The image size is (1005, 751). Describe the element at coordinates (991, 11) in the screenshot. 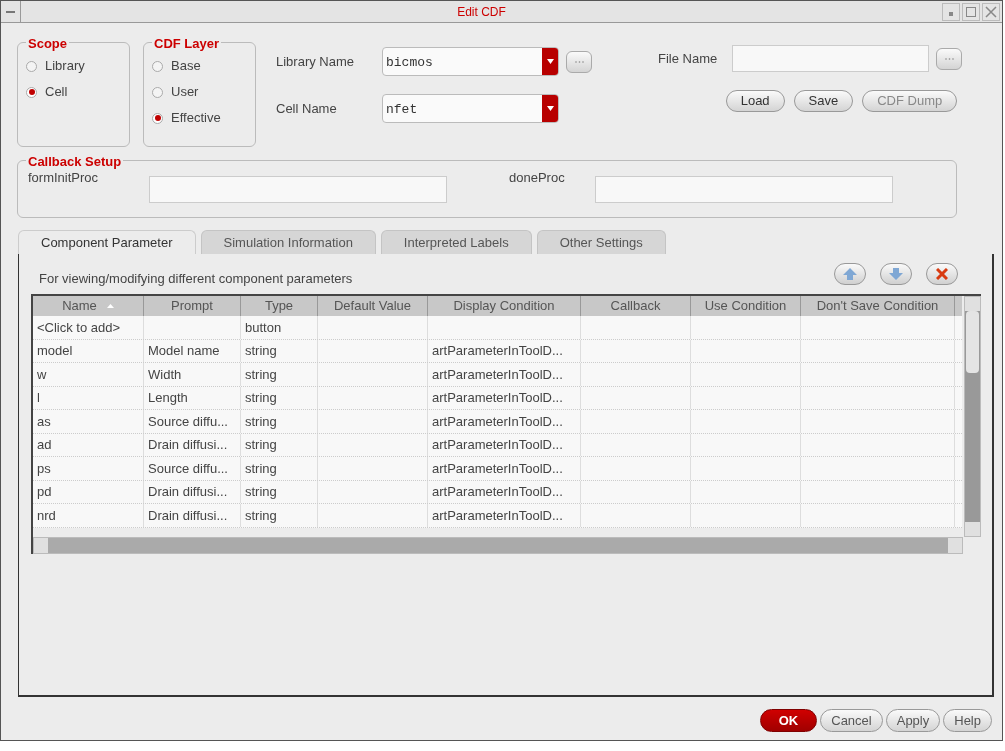

I see `close-icon` at that location.